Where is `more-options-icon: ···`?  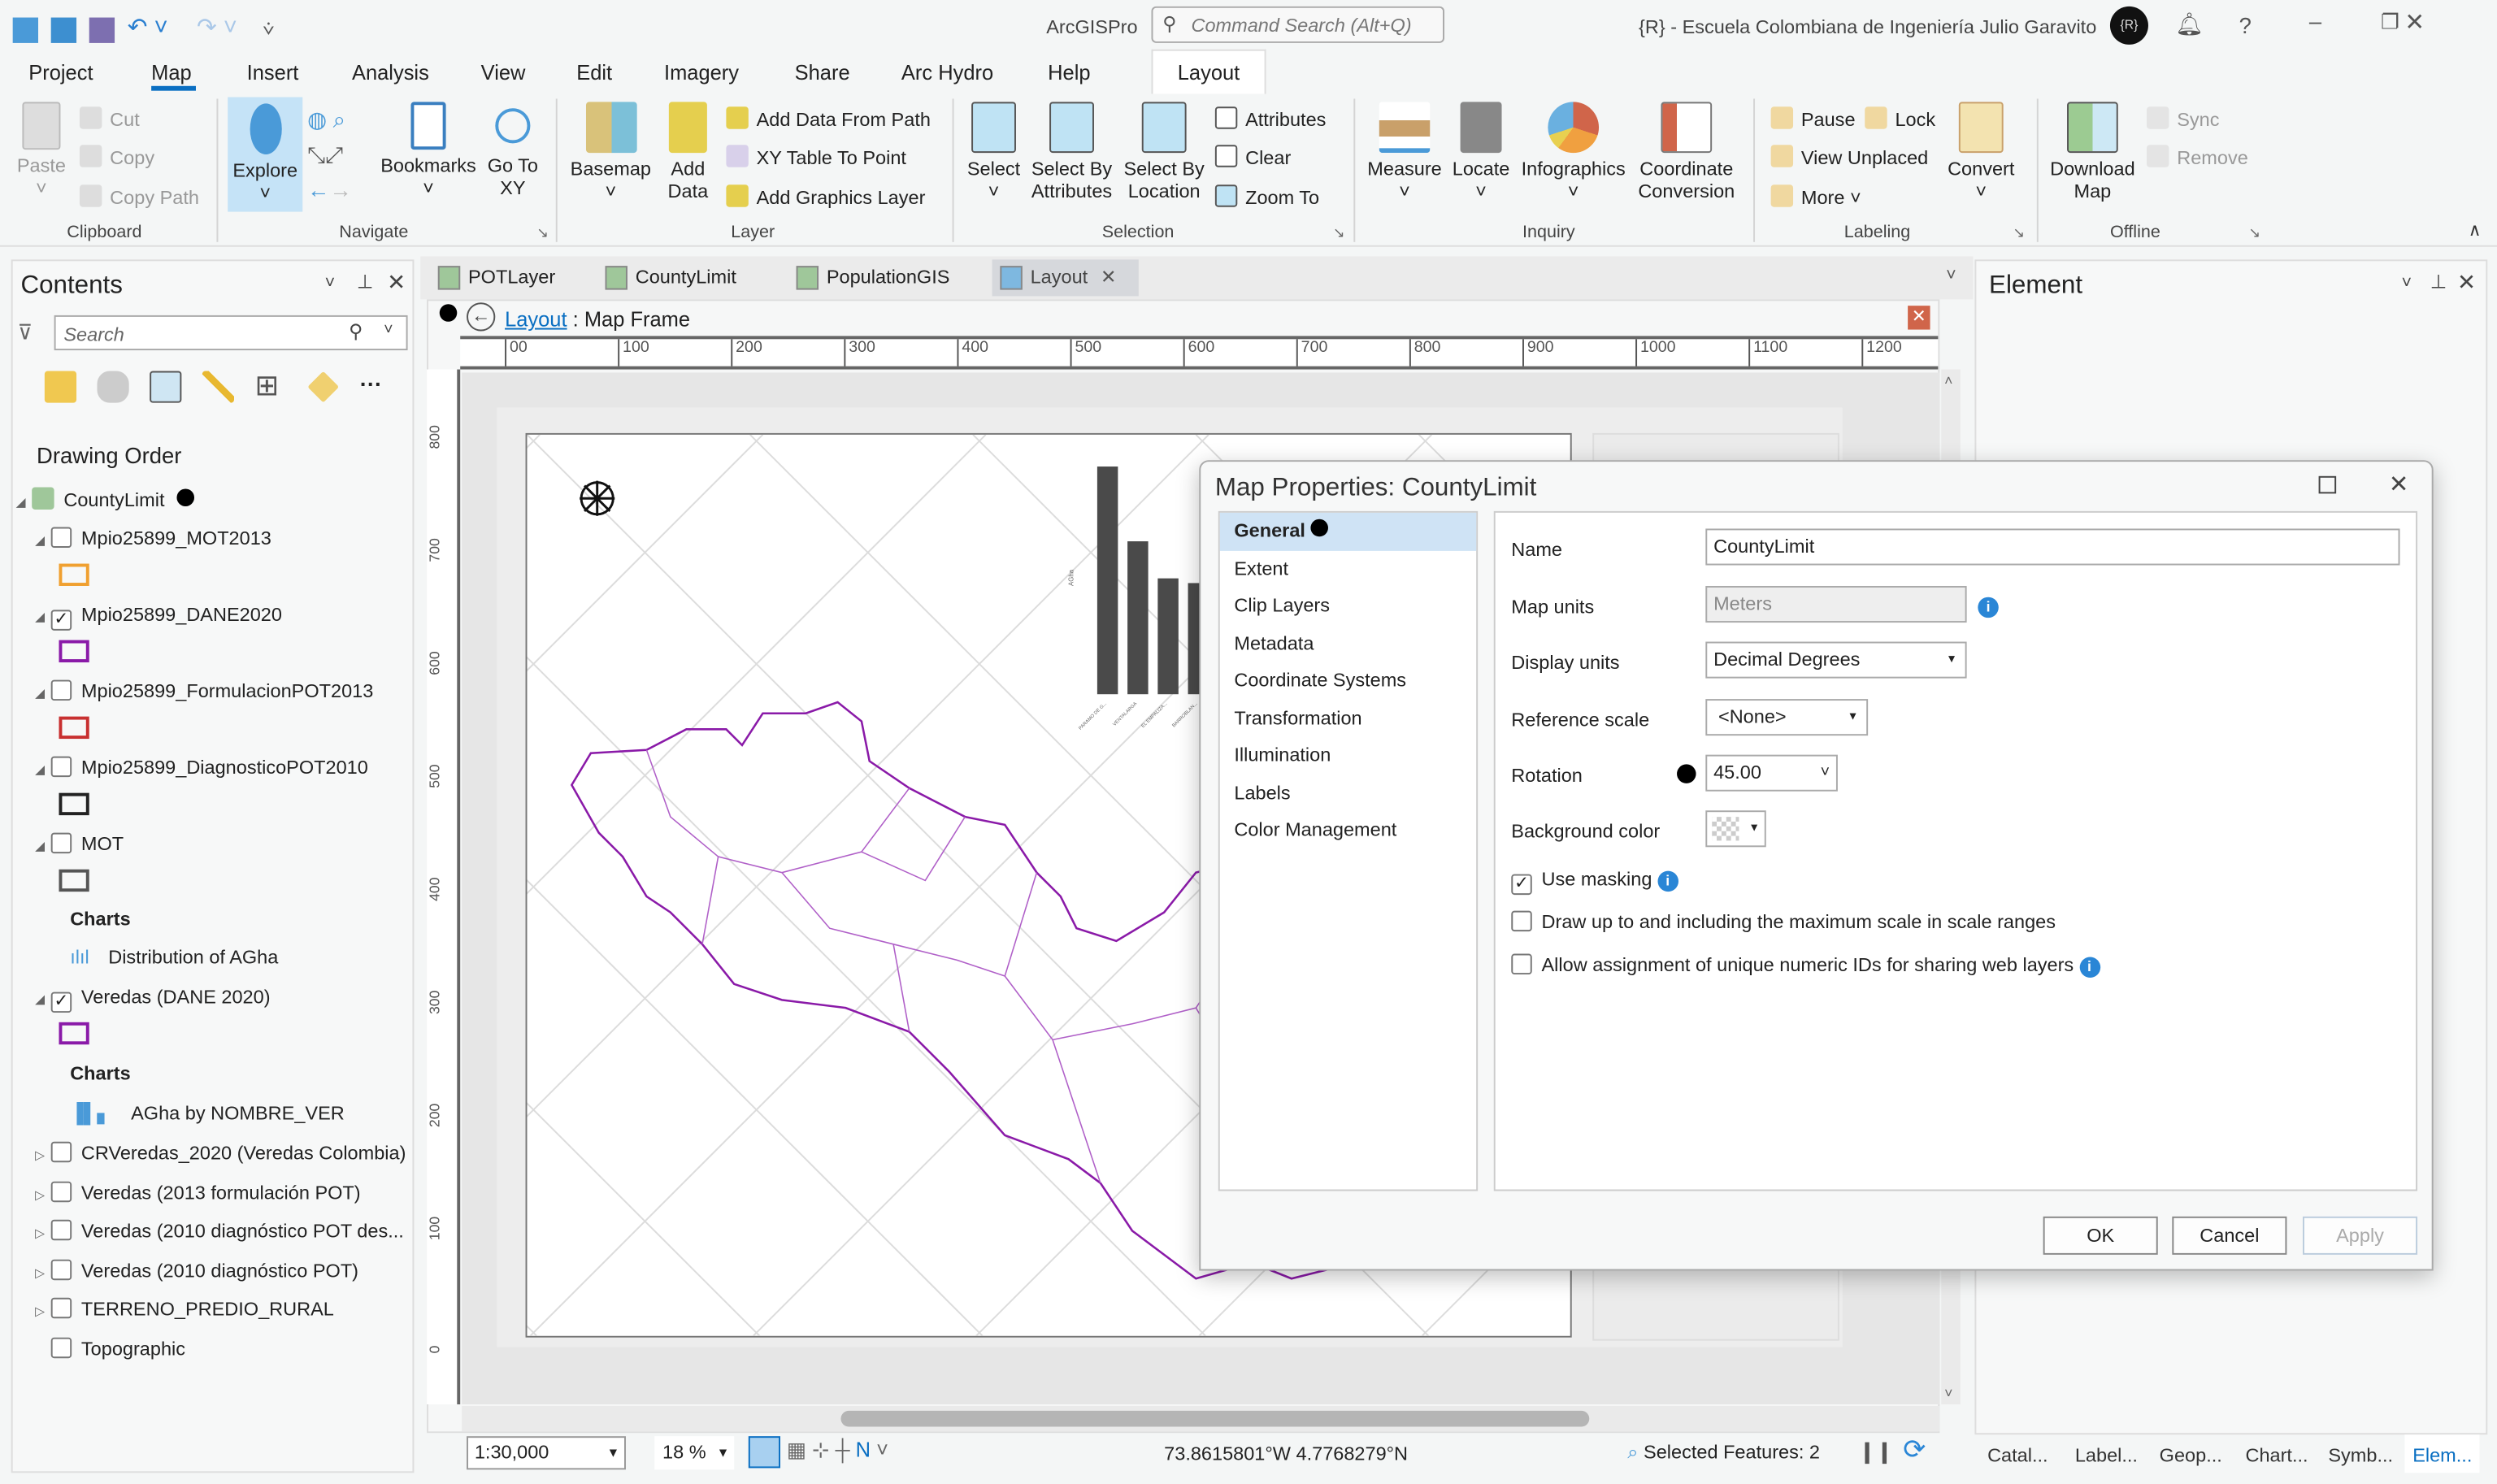
more-options-icon: ··· is located at coordinates (371, 386).